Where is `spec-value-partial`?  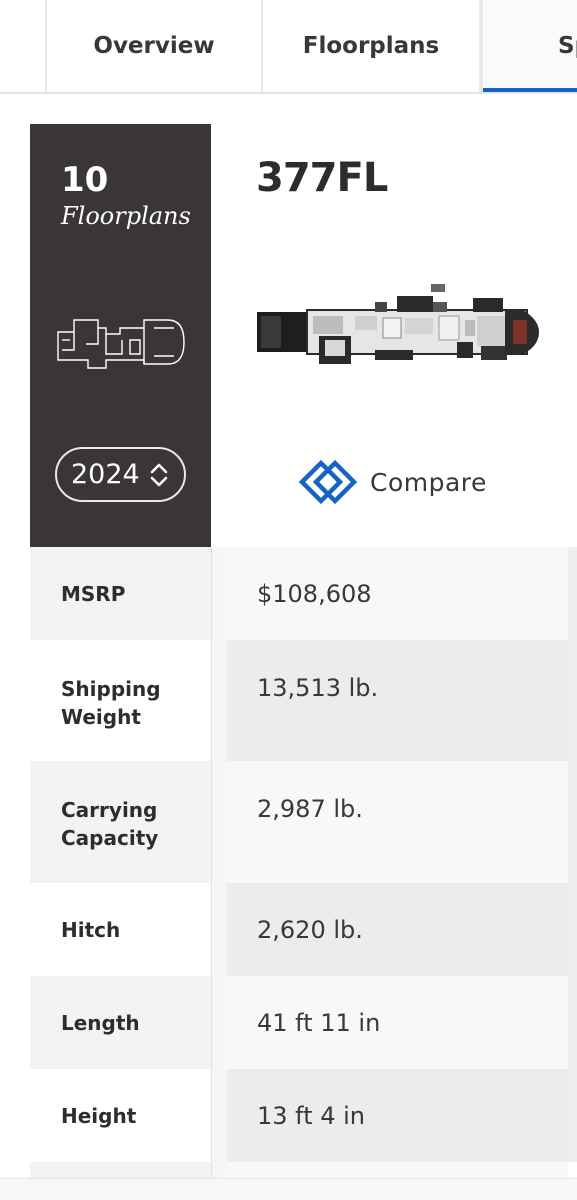 spec-value-partial is located at coordinates (397, 1170).